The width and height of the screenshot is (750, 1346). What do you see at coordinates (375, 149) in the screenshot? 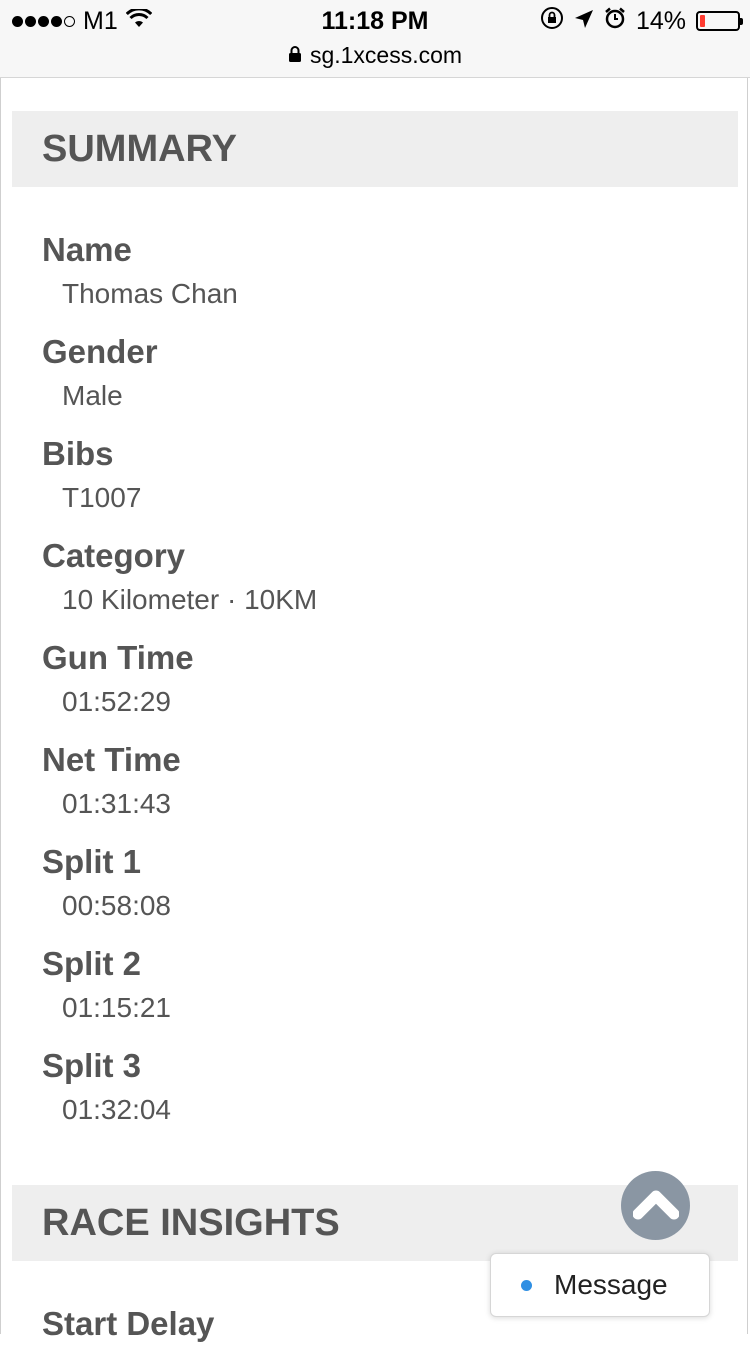
I see `summary-section-header: SUMMARY` at bounding box center [375, 149].